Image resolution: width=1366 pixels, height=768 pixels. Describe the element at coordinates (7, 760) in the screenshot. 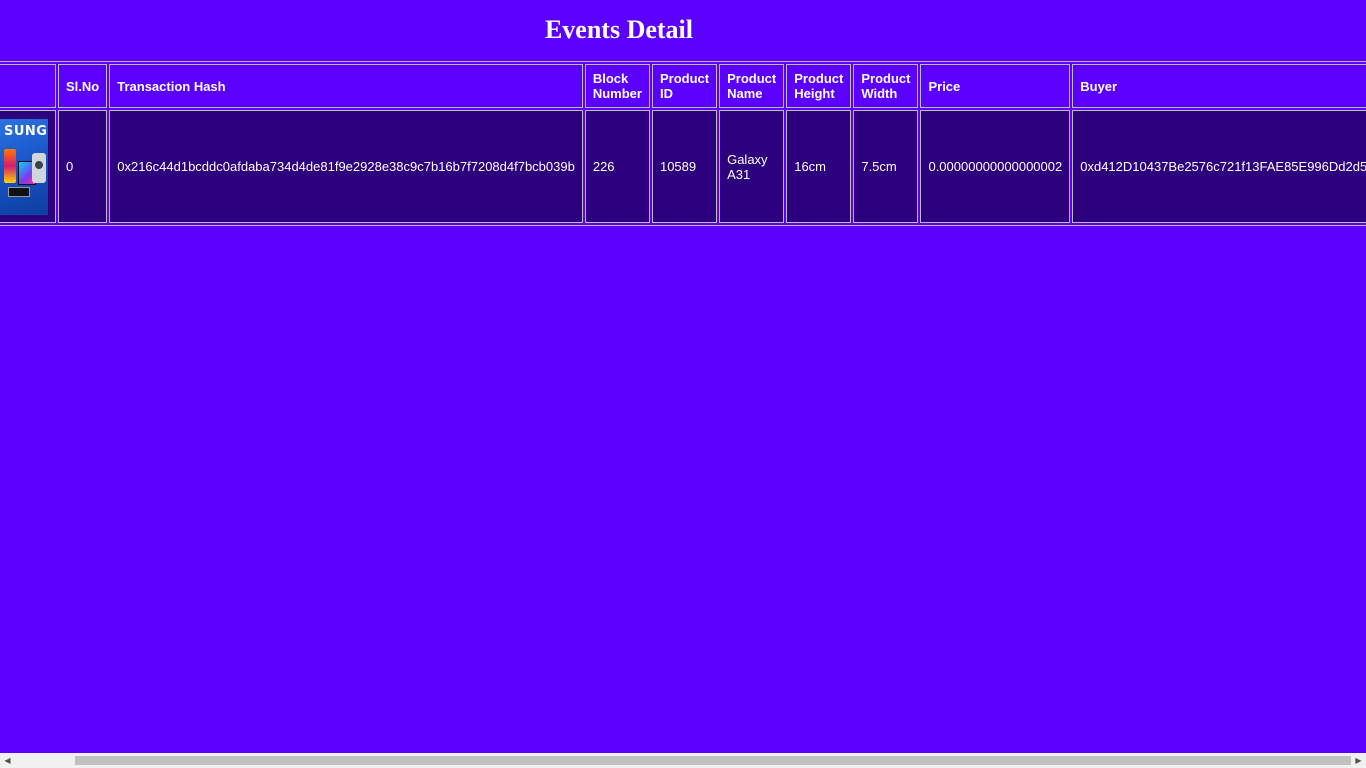

I see `arrow-left-icon: ◀` at that location.